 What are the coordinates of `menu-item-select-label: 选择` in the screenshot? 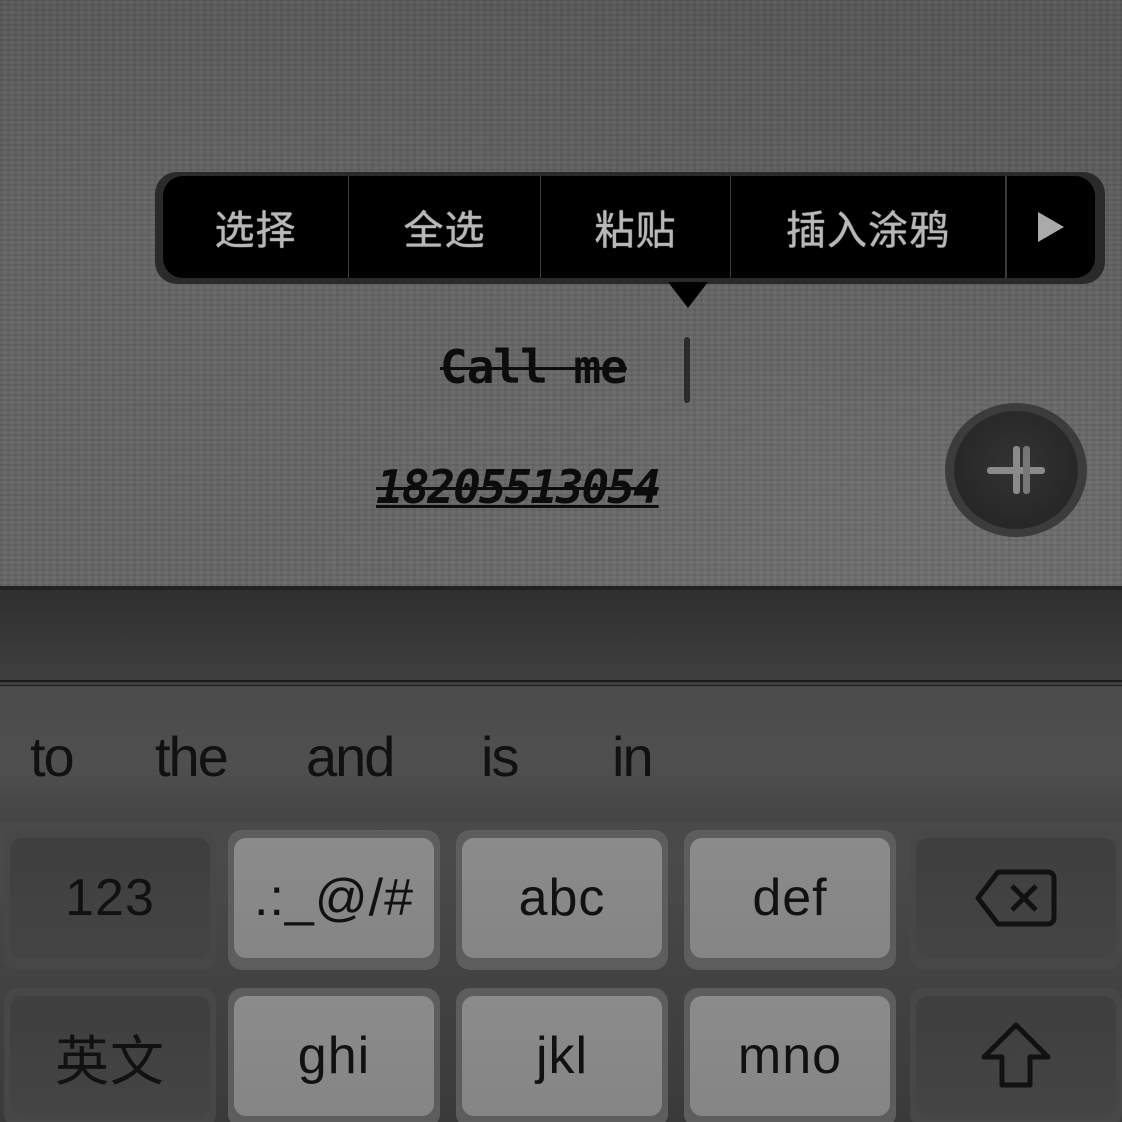 It's located at (255, 231).